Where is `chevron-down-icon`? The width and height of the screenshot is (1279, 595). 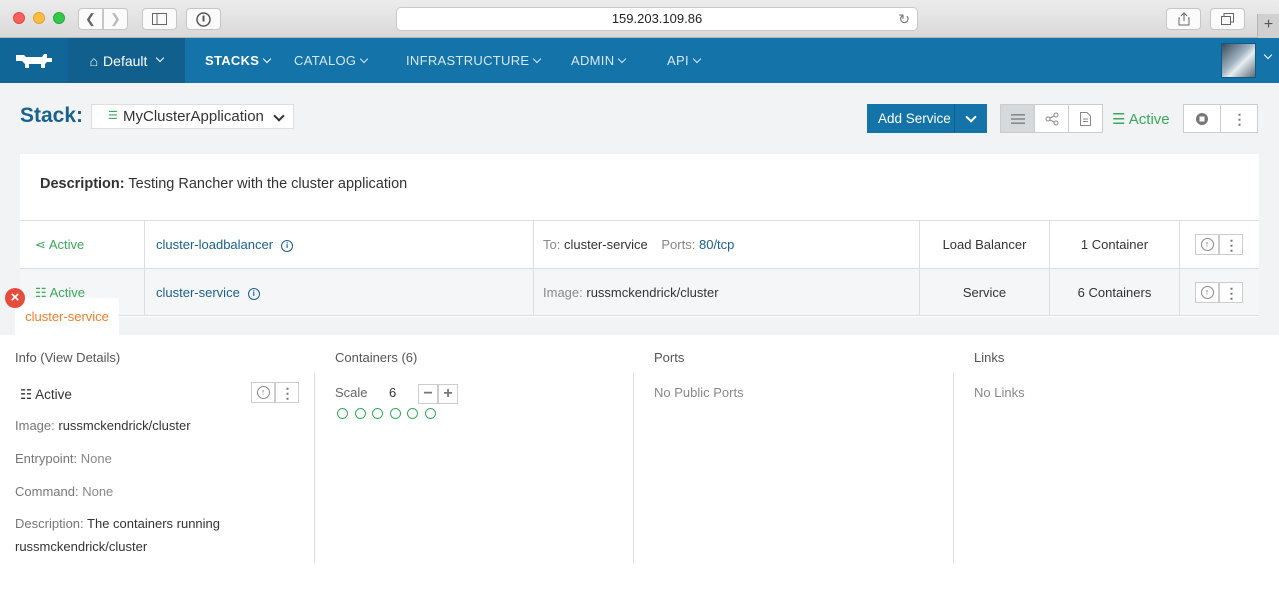 chevron-down-icon is located at coordinates (364, 59).